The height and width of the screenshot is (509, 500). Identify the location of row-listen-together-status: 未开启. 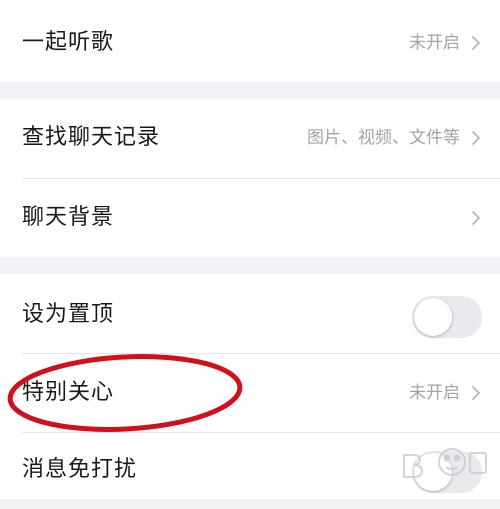
(434, 43).